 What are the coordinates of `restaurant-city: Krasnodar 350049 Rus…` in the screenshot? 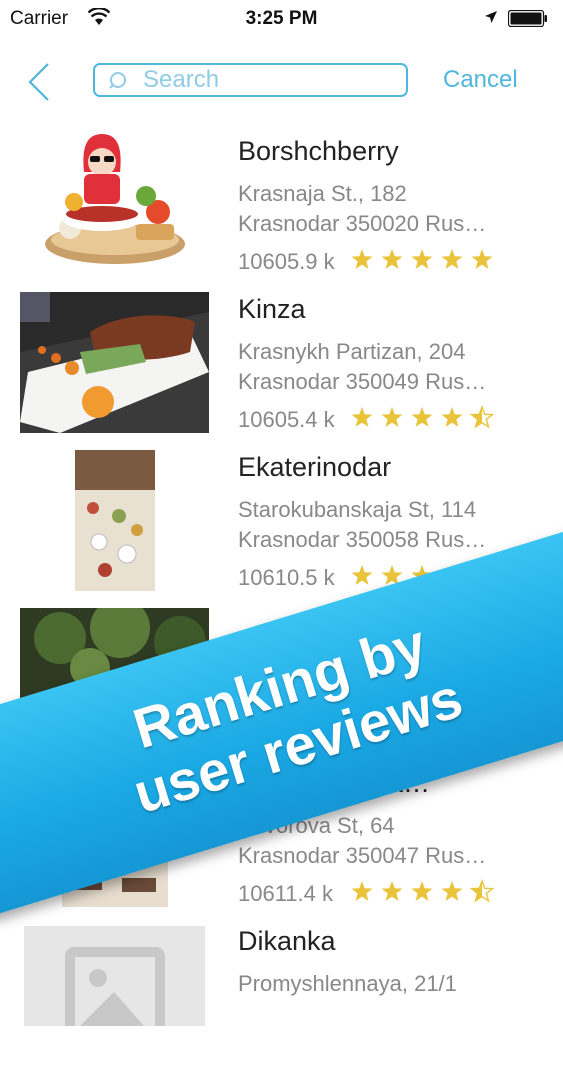 It's located at (362, 381).